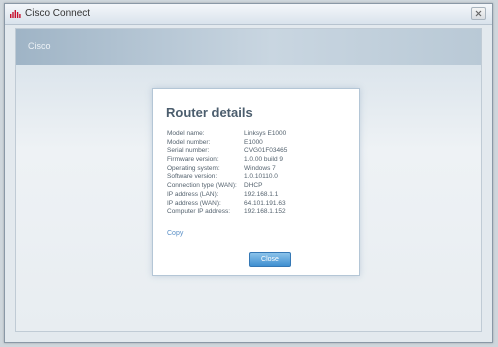 Image resolution: width=498 pixels, height=347 pixels. Describe the element at coordinates (58, 13) in the screenshot. I see `window-title: Cisco Connect` at that location.